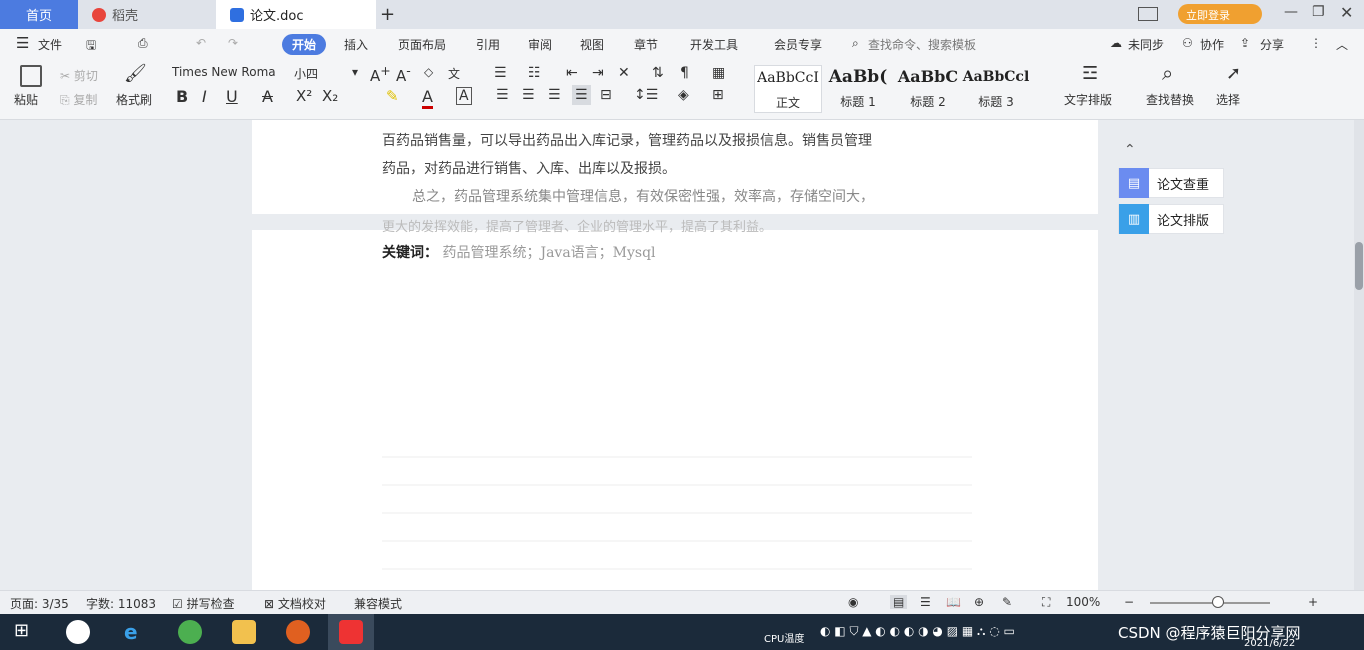 The image size is (1364, 650). Describe the element at coordinates (528, 95) in the screenshot. I see `align-center-icon: ☰` at that location.